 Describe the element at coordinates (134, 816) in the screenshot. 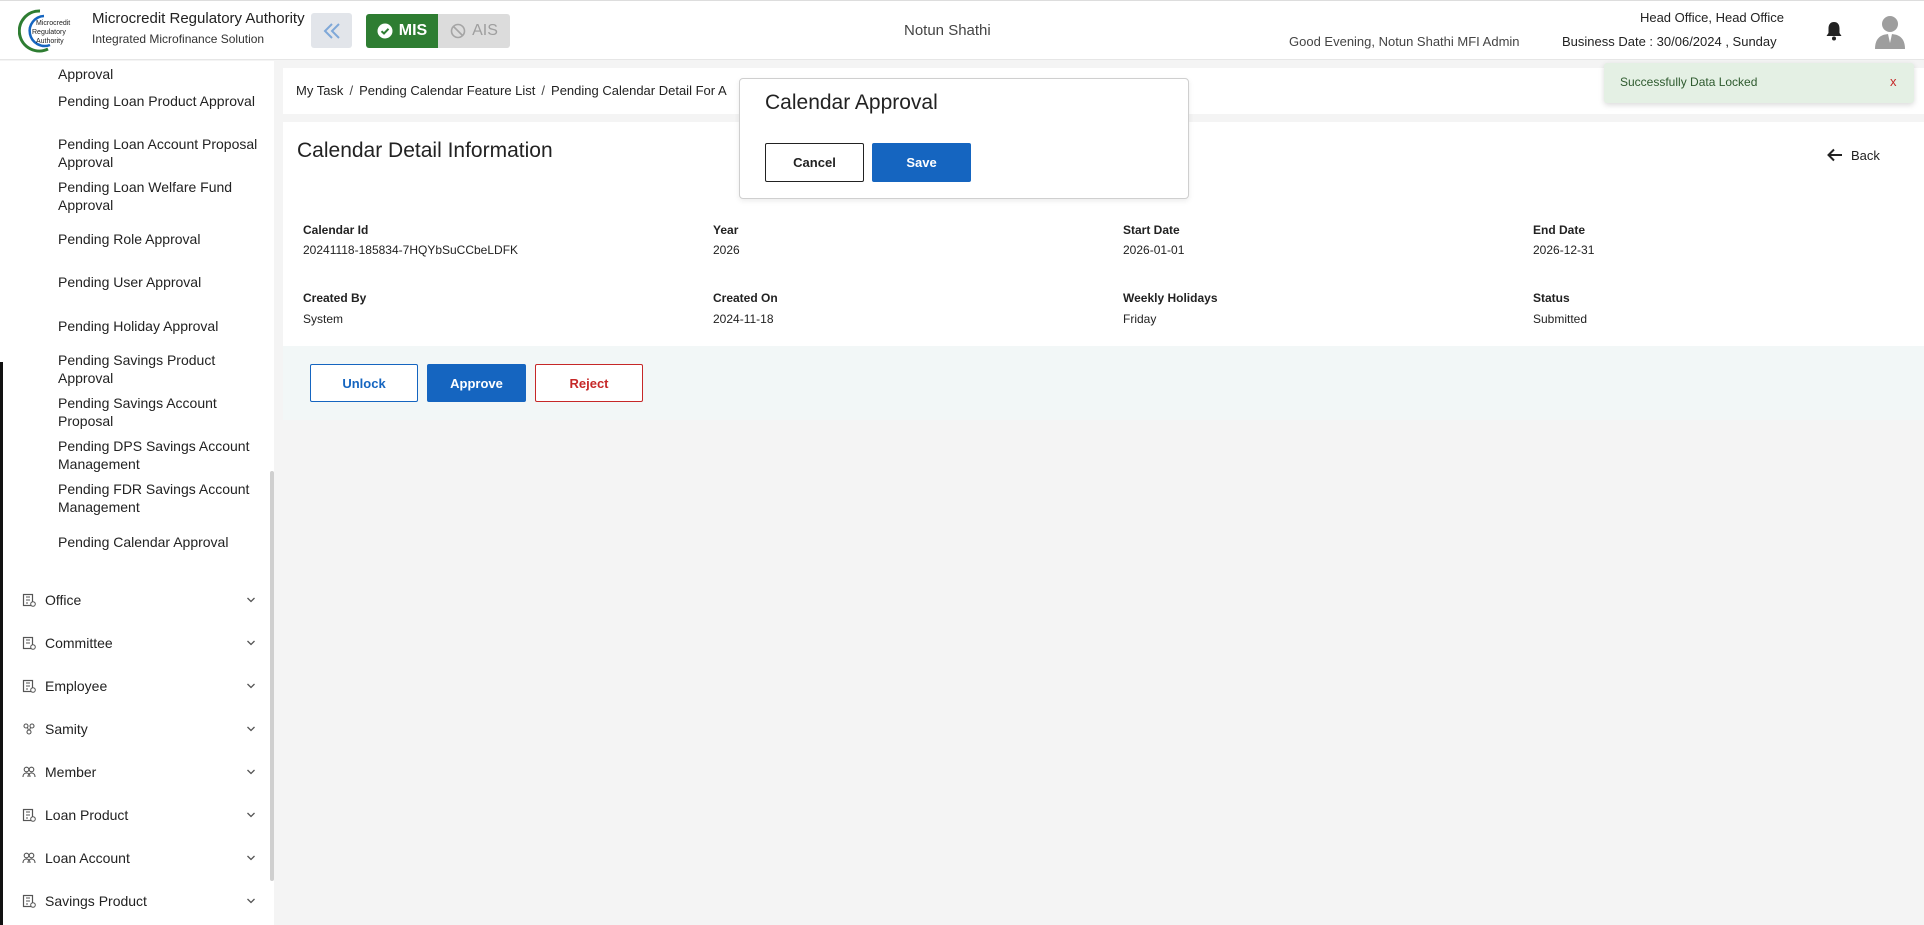

I see `sidebar-item-loan-product: Loan Product` at that location.